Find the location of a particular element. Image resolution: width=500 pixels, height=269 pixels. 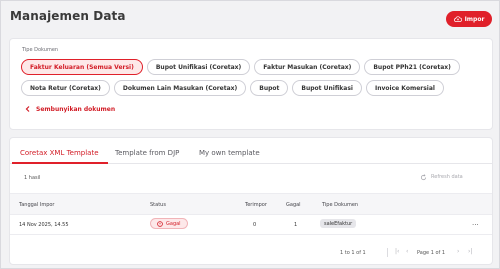

cloud-upload-icon is located at coordinates (457, 19).